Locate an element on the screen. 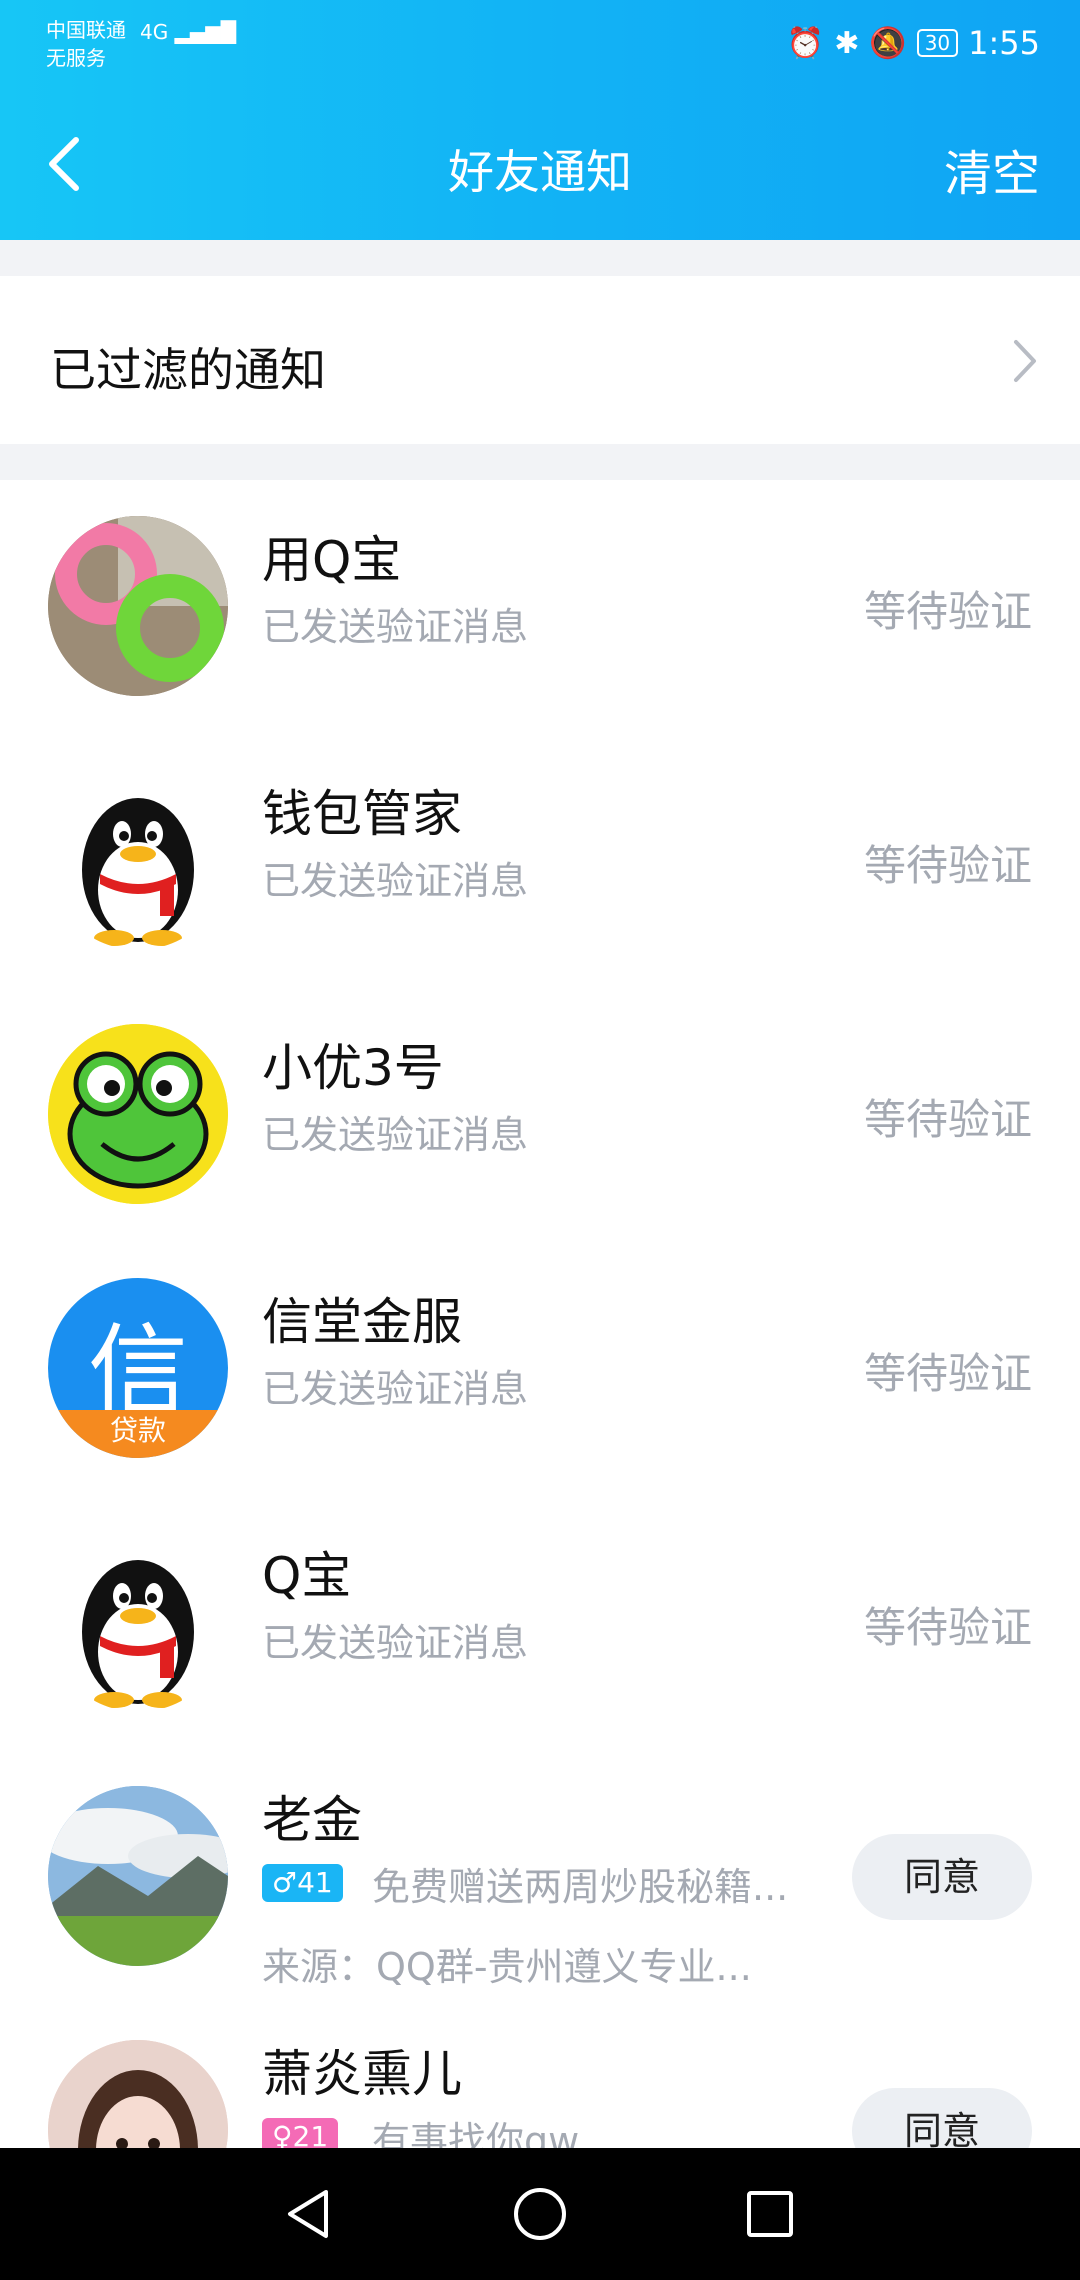 Image resolution: width=1080 pixels, height=2280 pixels. status-carrier: 中国联通 无服务 is located at coordinates (86, 44).